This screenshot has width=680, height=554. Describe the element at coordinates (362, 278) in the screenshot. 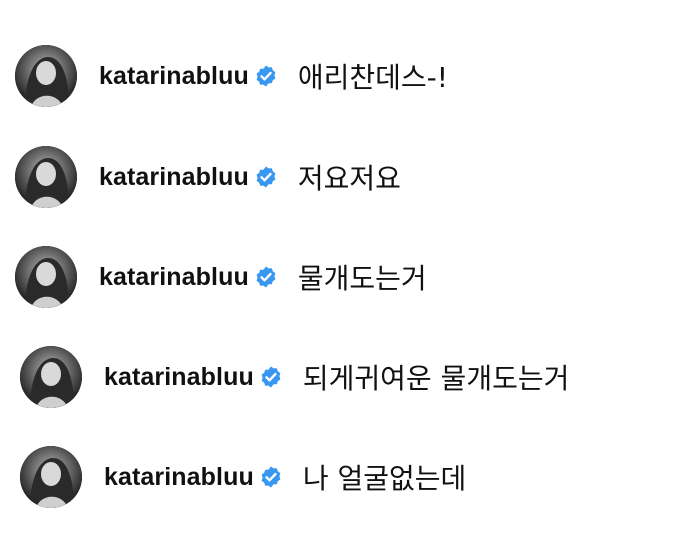

I see `comment-text: 물개도는거` at that location.